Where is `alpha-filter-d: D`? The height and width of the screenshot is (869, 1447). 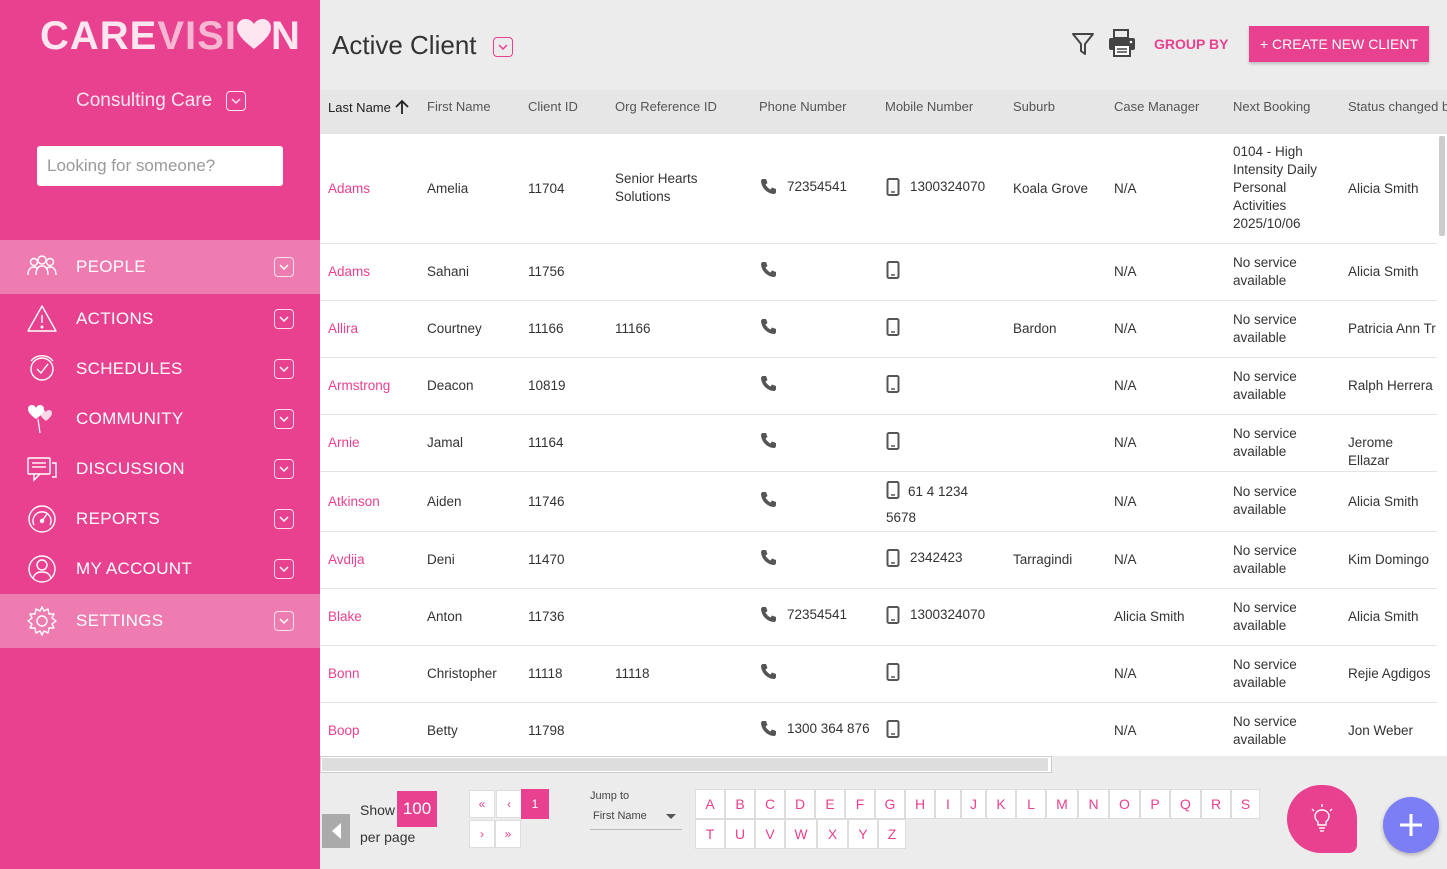
alpha-filter-d: D is located at coordinates (800, 804).